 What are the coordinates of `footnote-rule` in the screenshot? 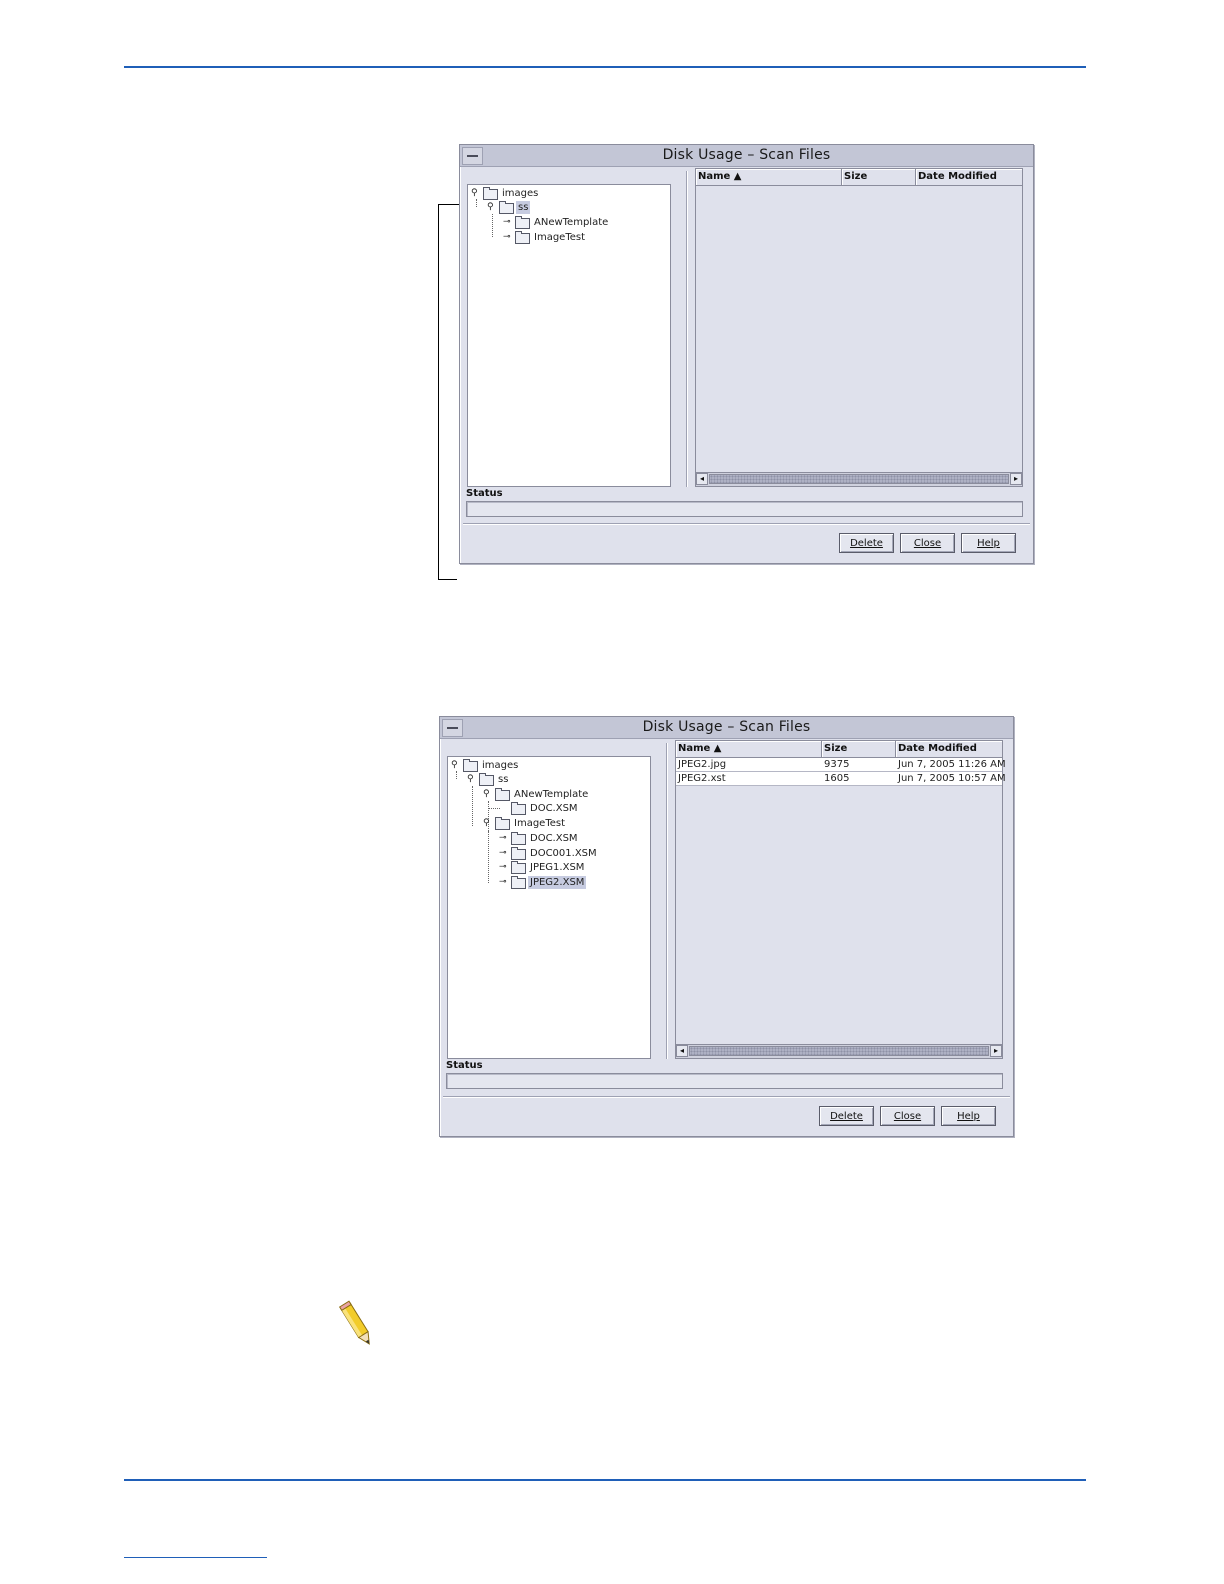 It's located at (195, 1557).